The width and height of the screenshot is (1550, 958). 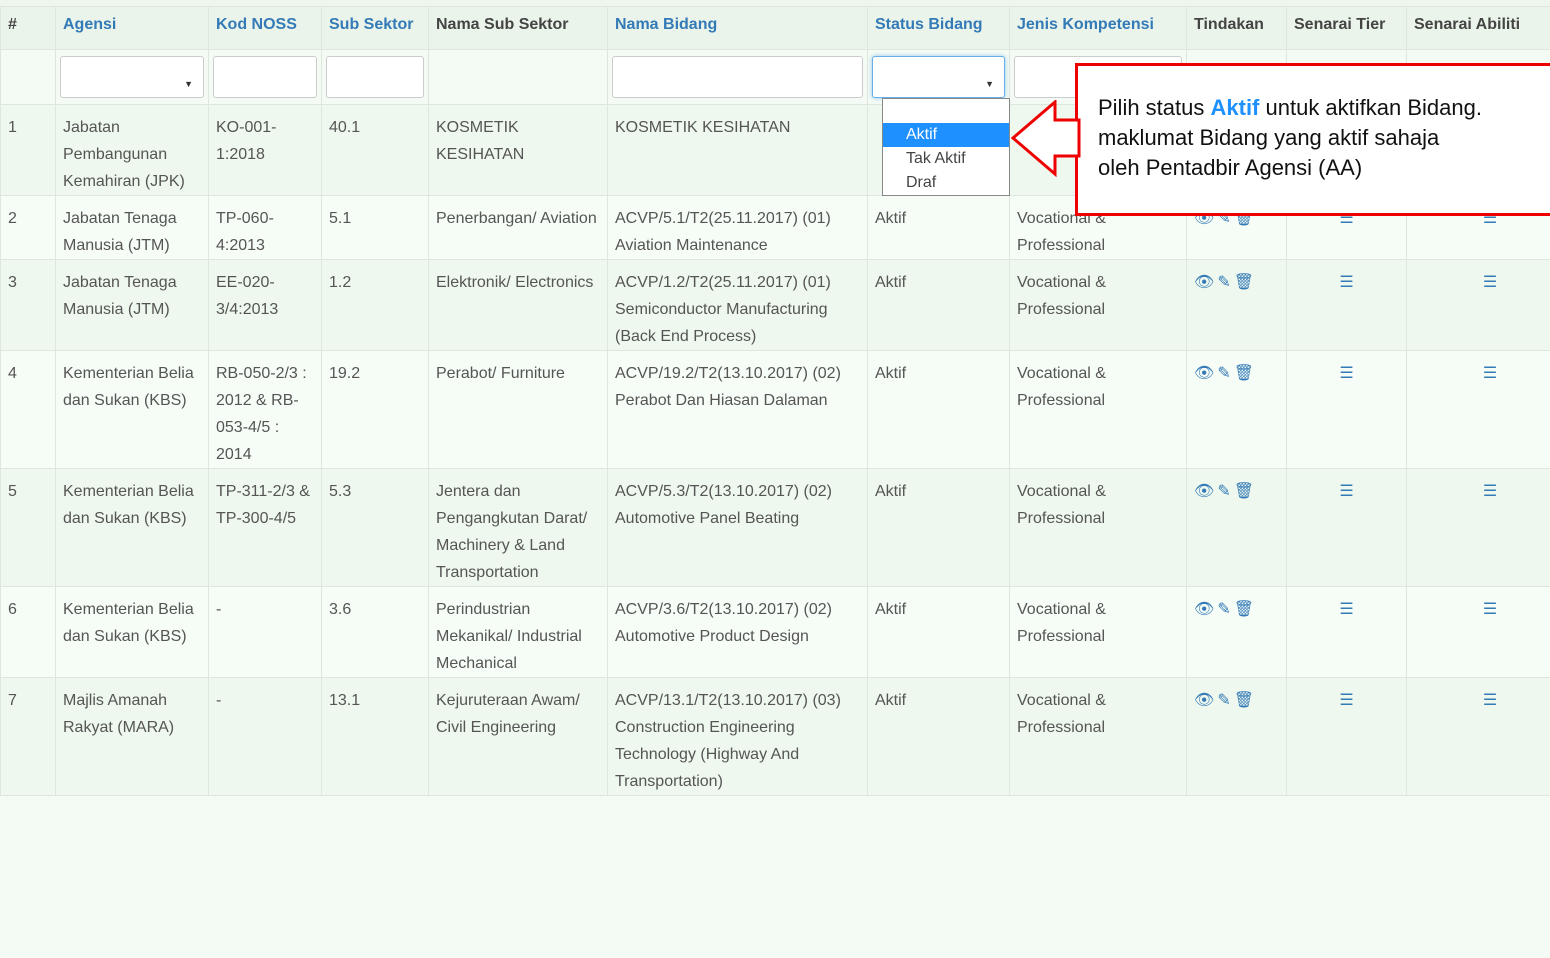 I want to click on col-jenis-kompetensi-header: Jenis Kompetensi, so click(x=1098, y=28).